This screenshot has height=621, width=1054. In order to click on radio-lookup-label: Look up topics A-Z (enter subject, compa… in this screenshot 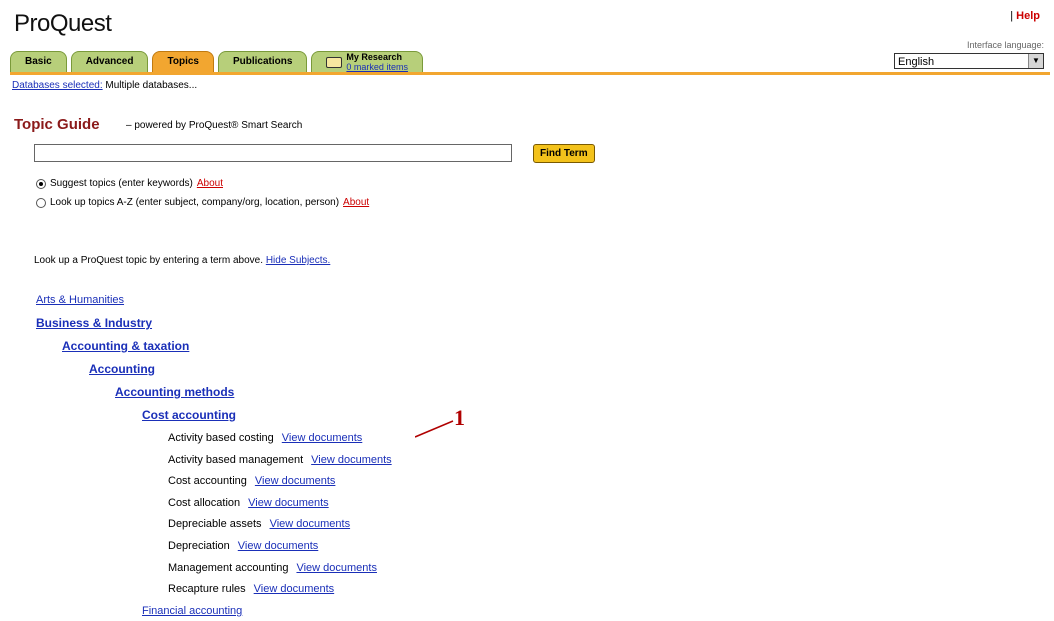, I will do `click(195, 202)`.